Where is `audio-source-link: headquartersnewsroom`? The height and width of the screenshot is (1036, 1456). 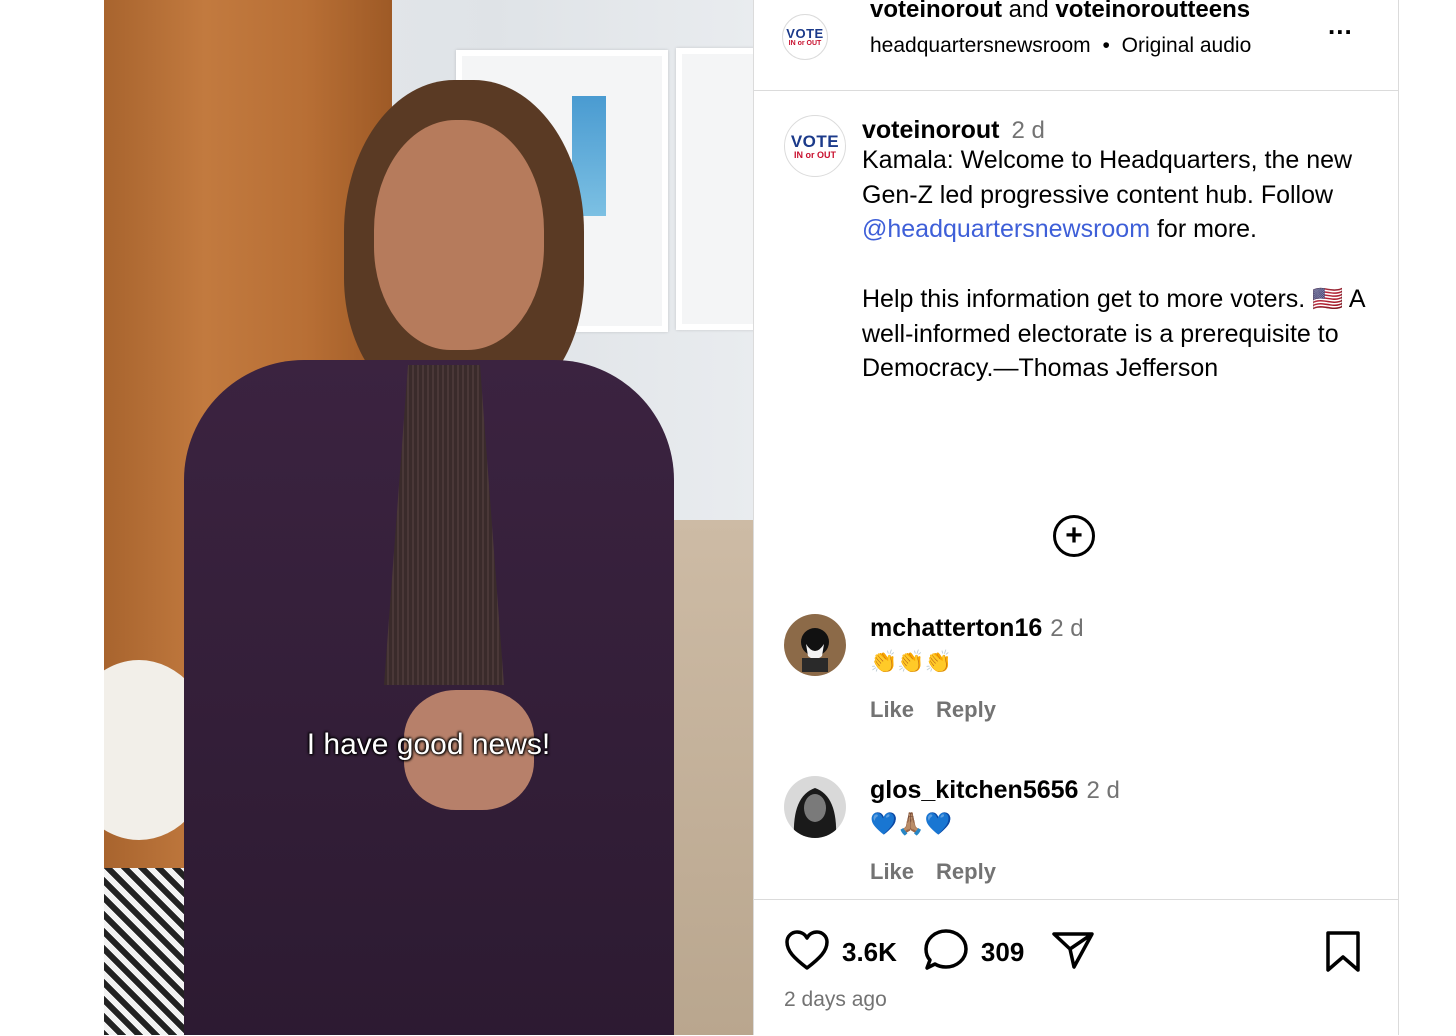 audio-source-link: headquartersnewsroom is located at coordinates (980, 45).